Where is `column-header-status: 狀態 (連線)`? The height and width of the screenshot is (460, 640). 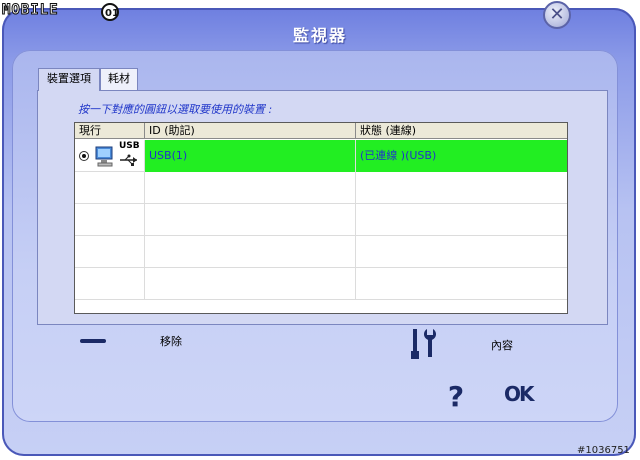
column-header-status: 狀態 (連線) is located at coordinates (461, 130).